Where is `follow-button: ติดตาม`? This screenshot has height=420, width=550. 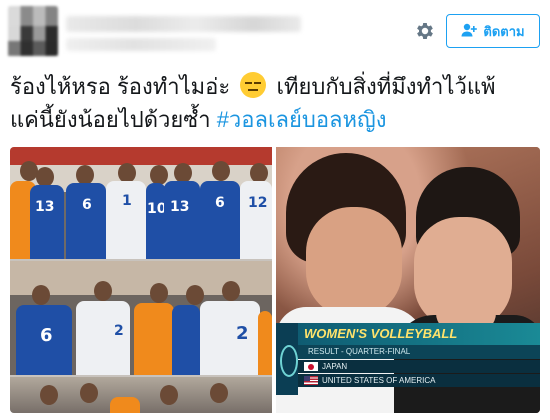
follow-button: ติดตาม is located at coordinates (493, 31).